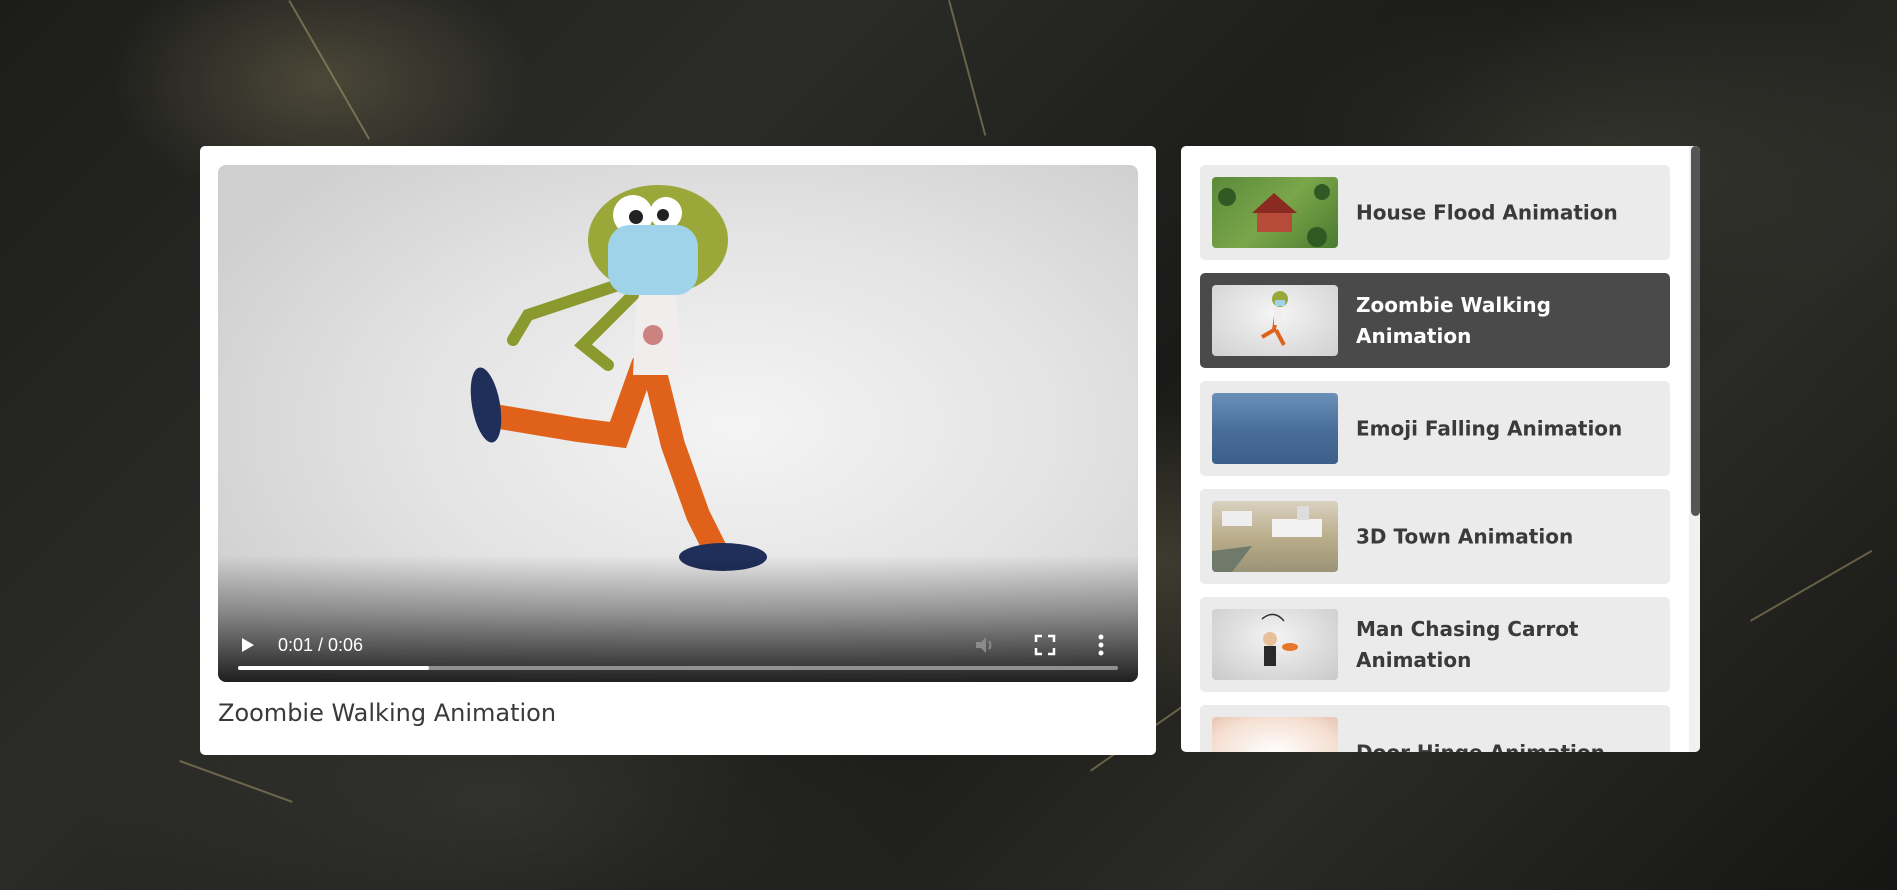 Image resolution: width=1897 pixels, height=890 pixels. I want to click on fullscreen-icon, so click(1045, 645).